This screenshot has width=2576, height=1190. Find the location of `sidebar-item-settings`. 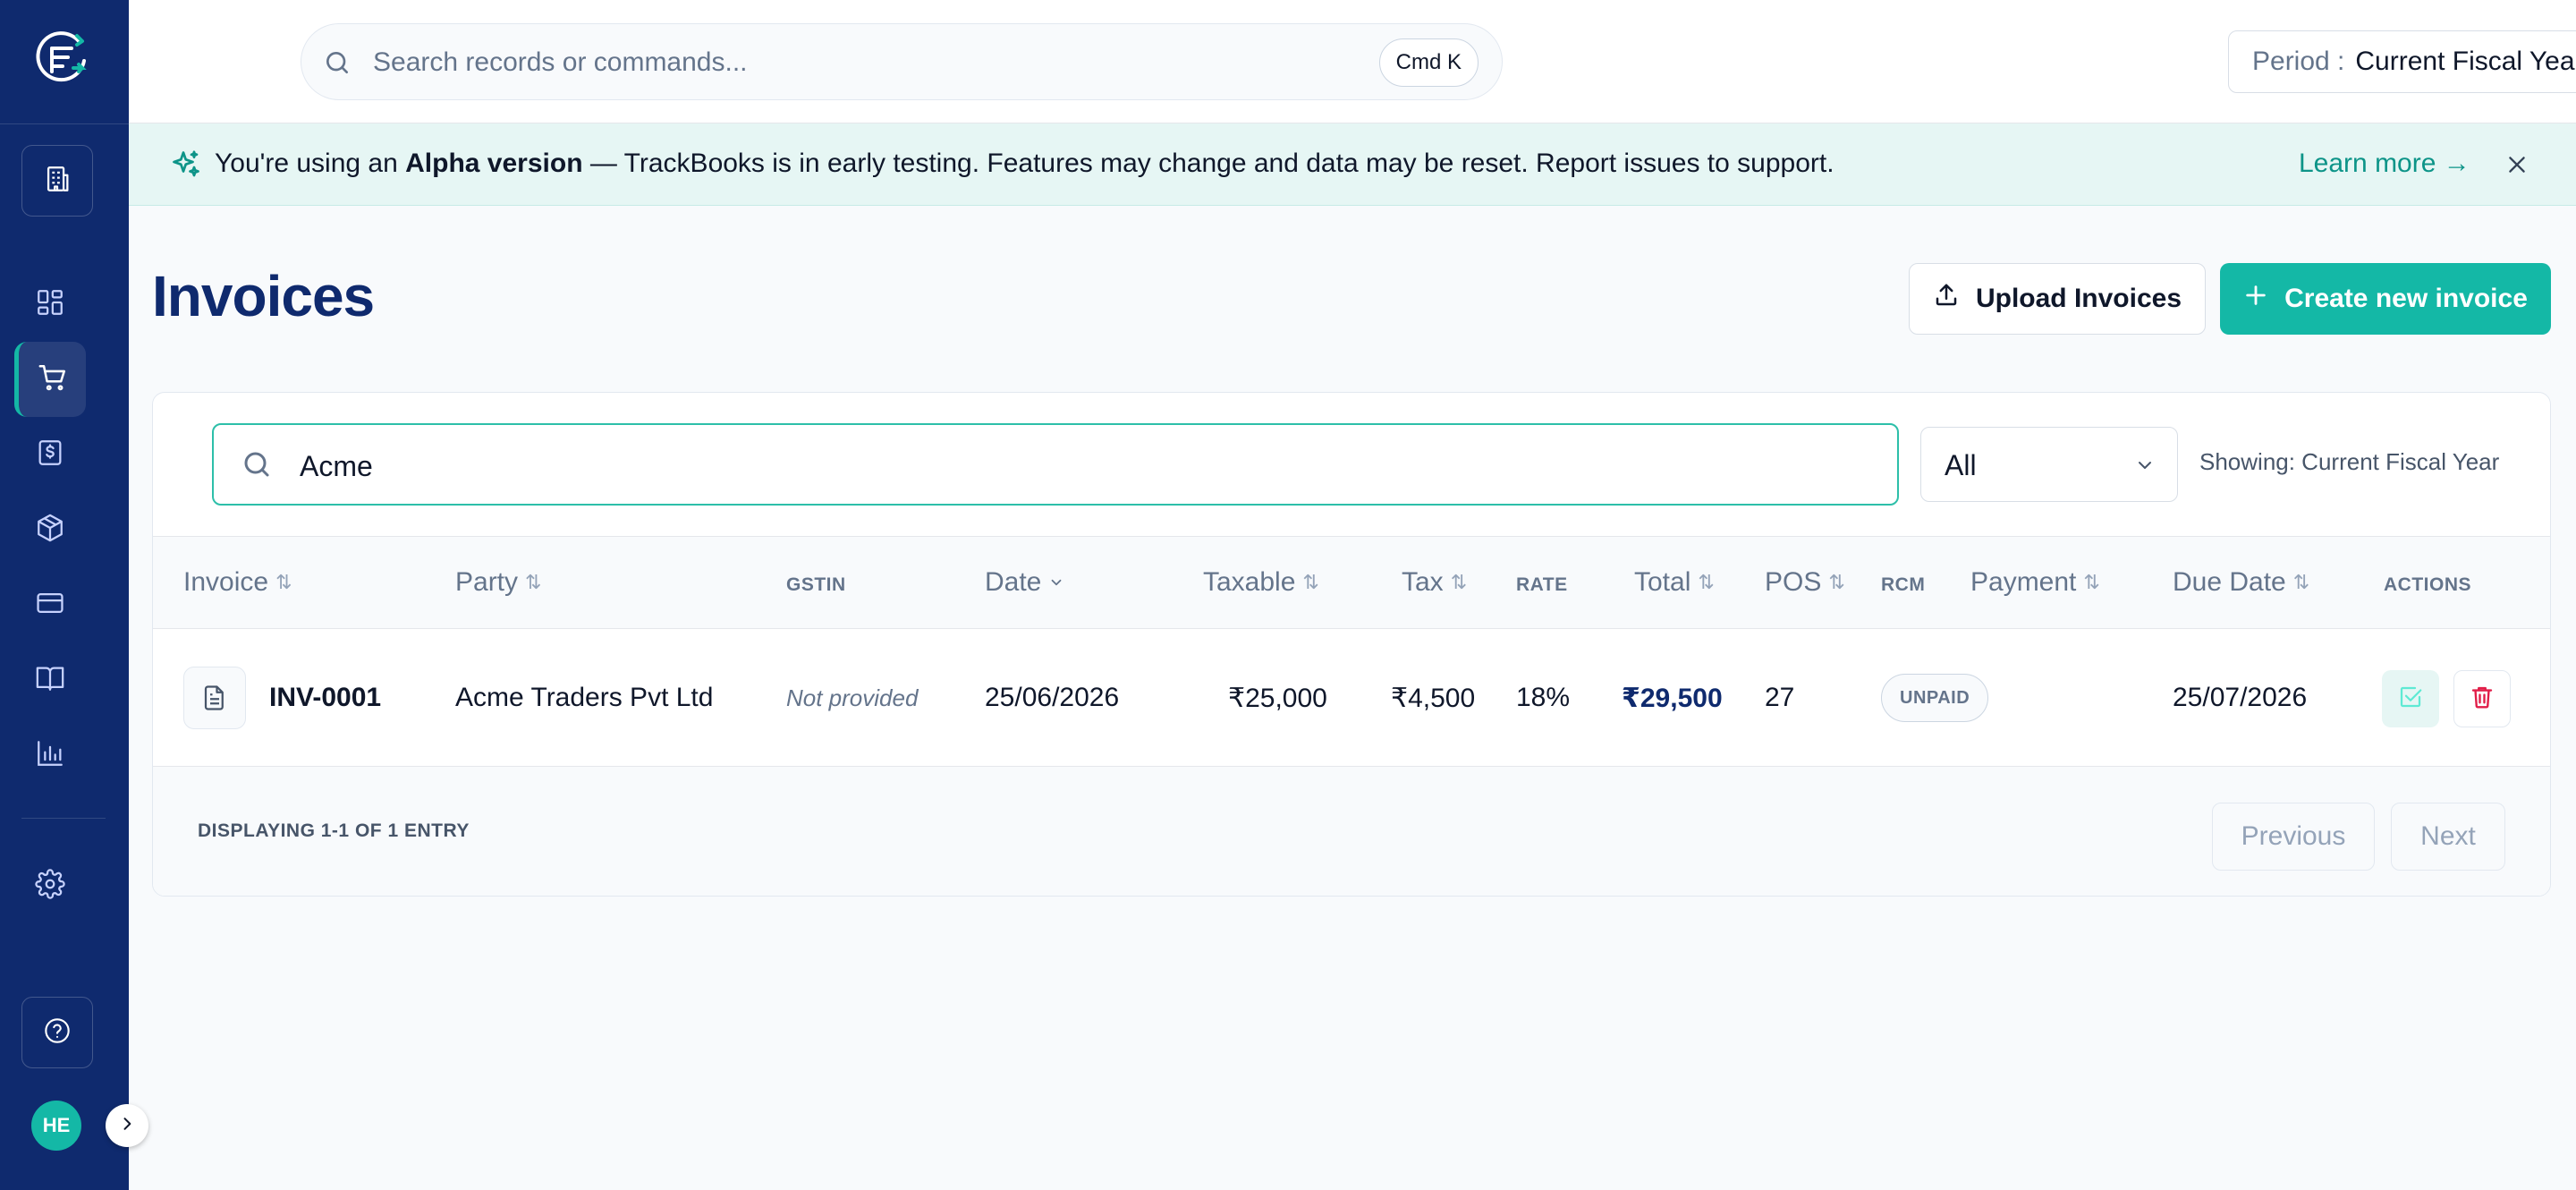

sidebar-item-settings is located at coordinates (50, 886).